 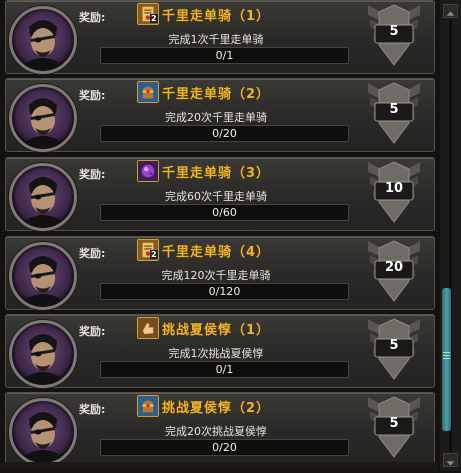 I want to click on scroll-thumb-grip, so click(x=446, y=356).